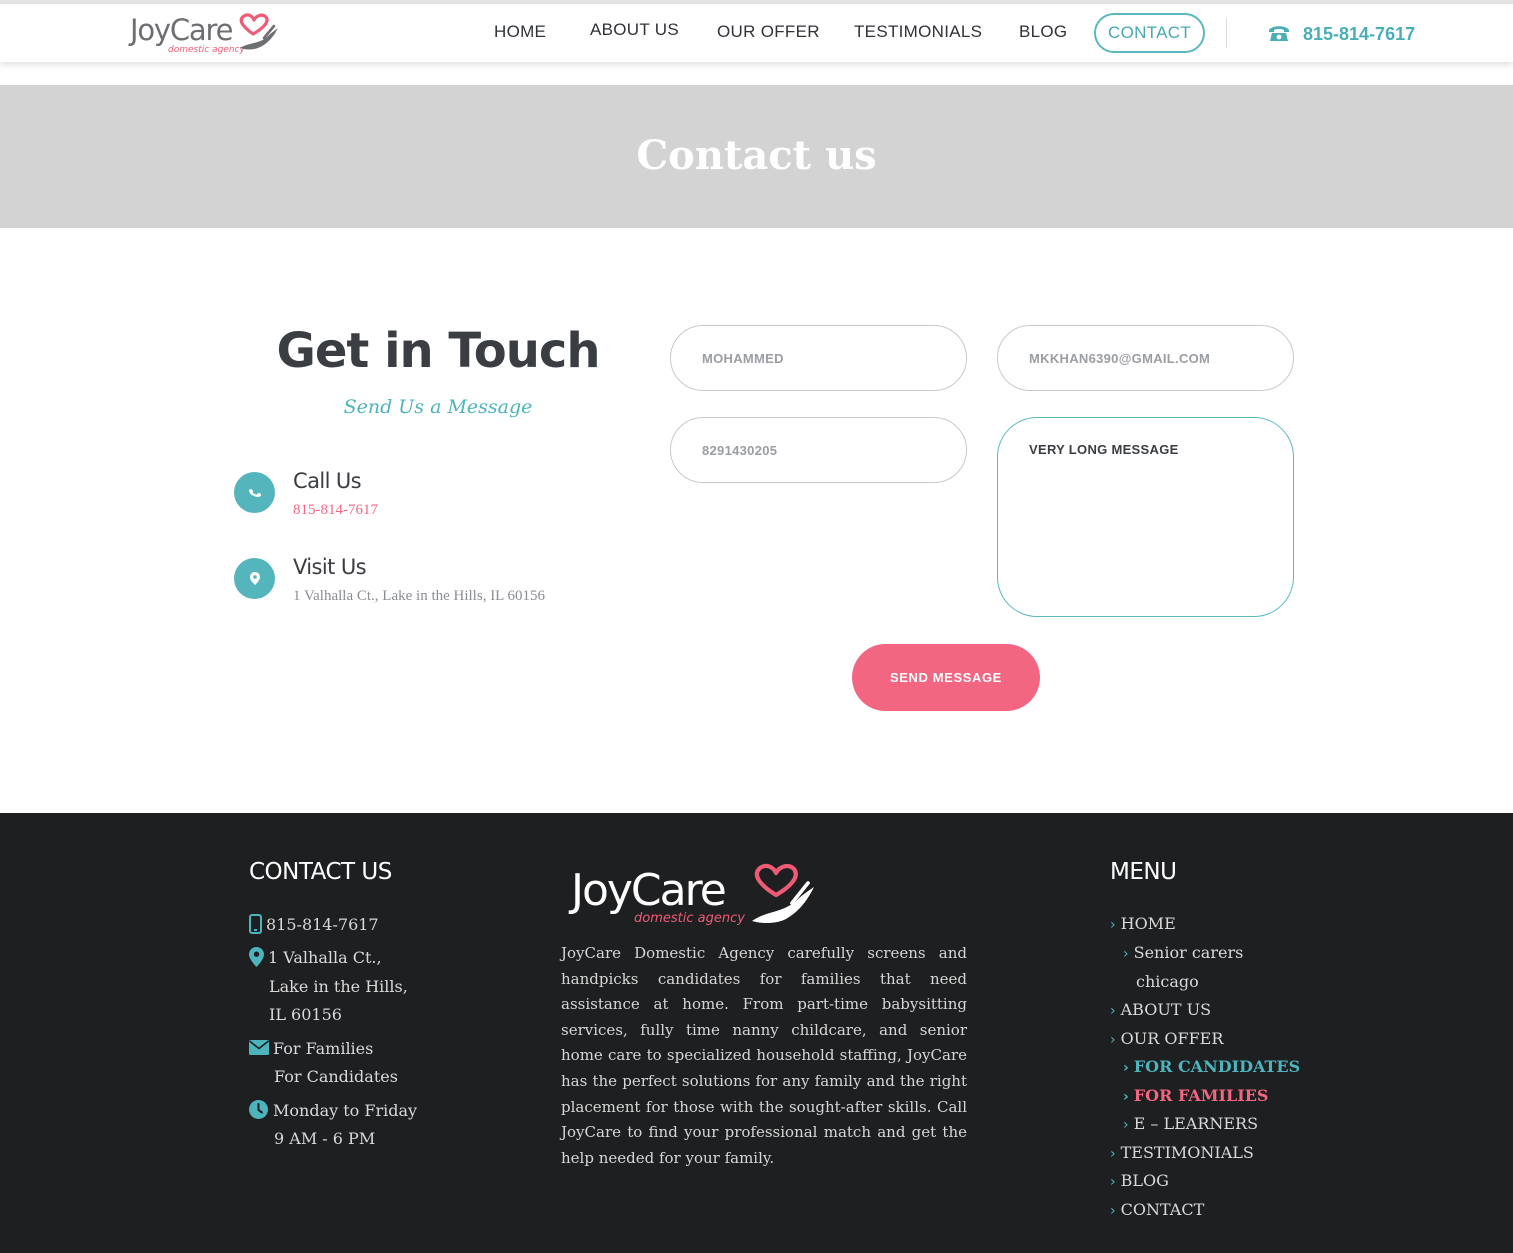 The width and height of the screenshot is (1513, 1253). What do you see at coordinates (323, 1049) in the screenshot?
I see `footer-for-families-link: For Families` at bounding box center [323, 1049].